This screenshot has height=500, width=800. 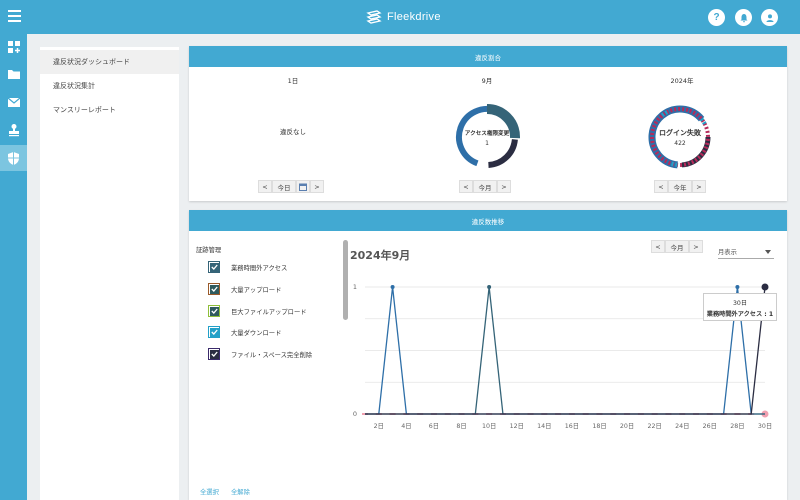 What do you see at coordinates (682, 81) in the screenshot?
I see `year-label: 2024年` at bounding box center [682, 81].